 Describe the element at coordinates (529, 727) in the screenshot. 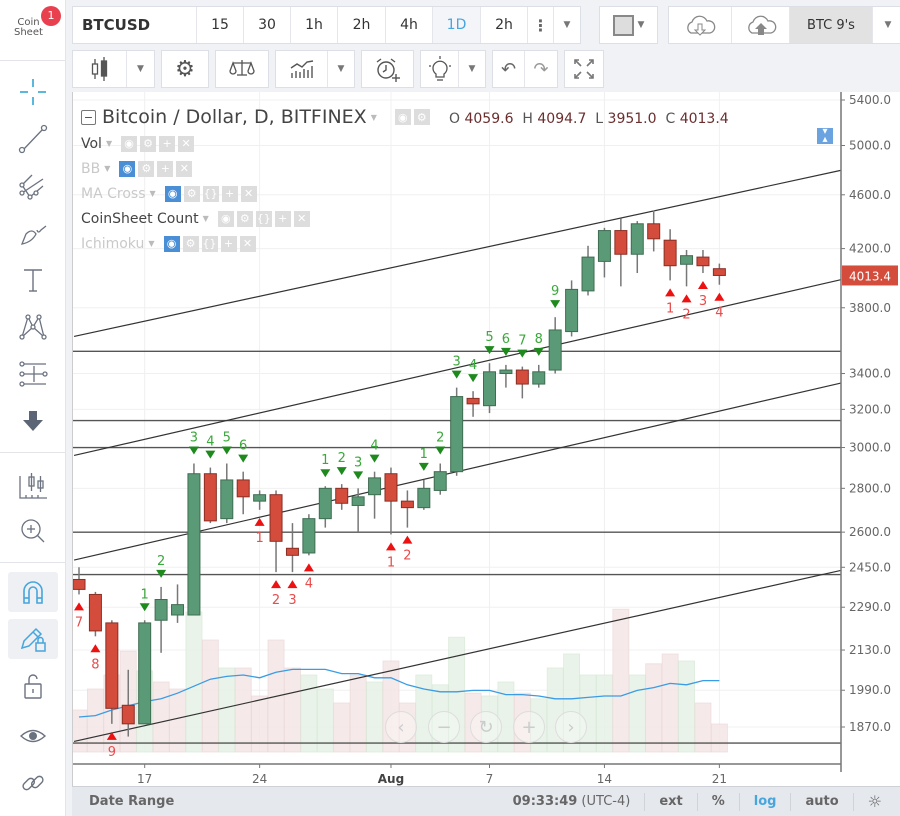

I see `zoom-in-button: +` at that location.